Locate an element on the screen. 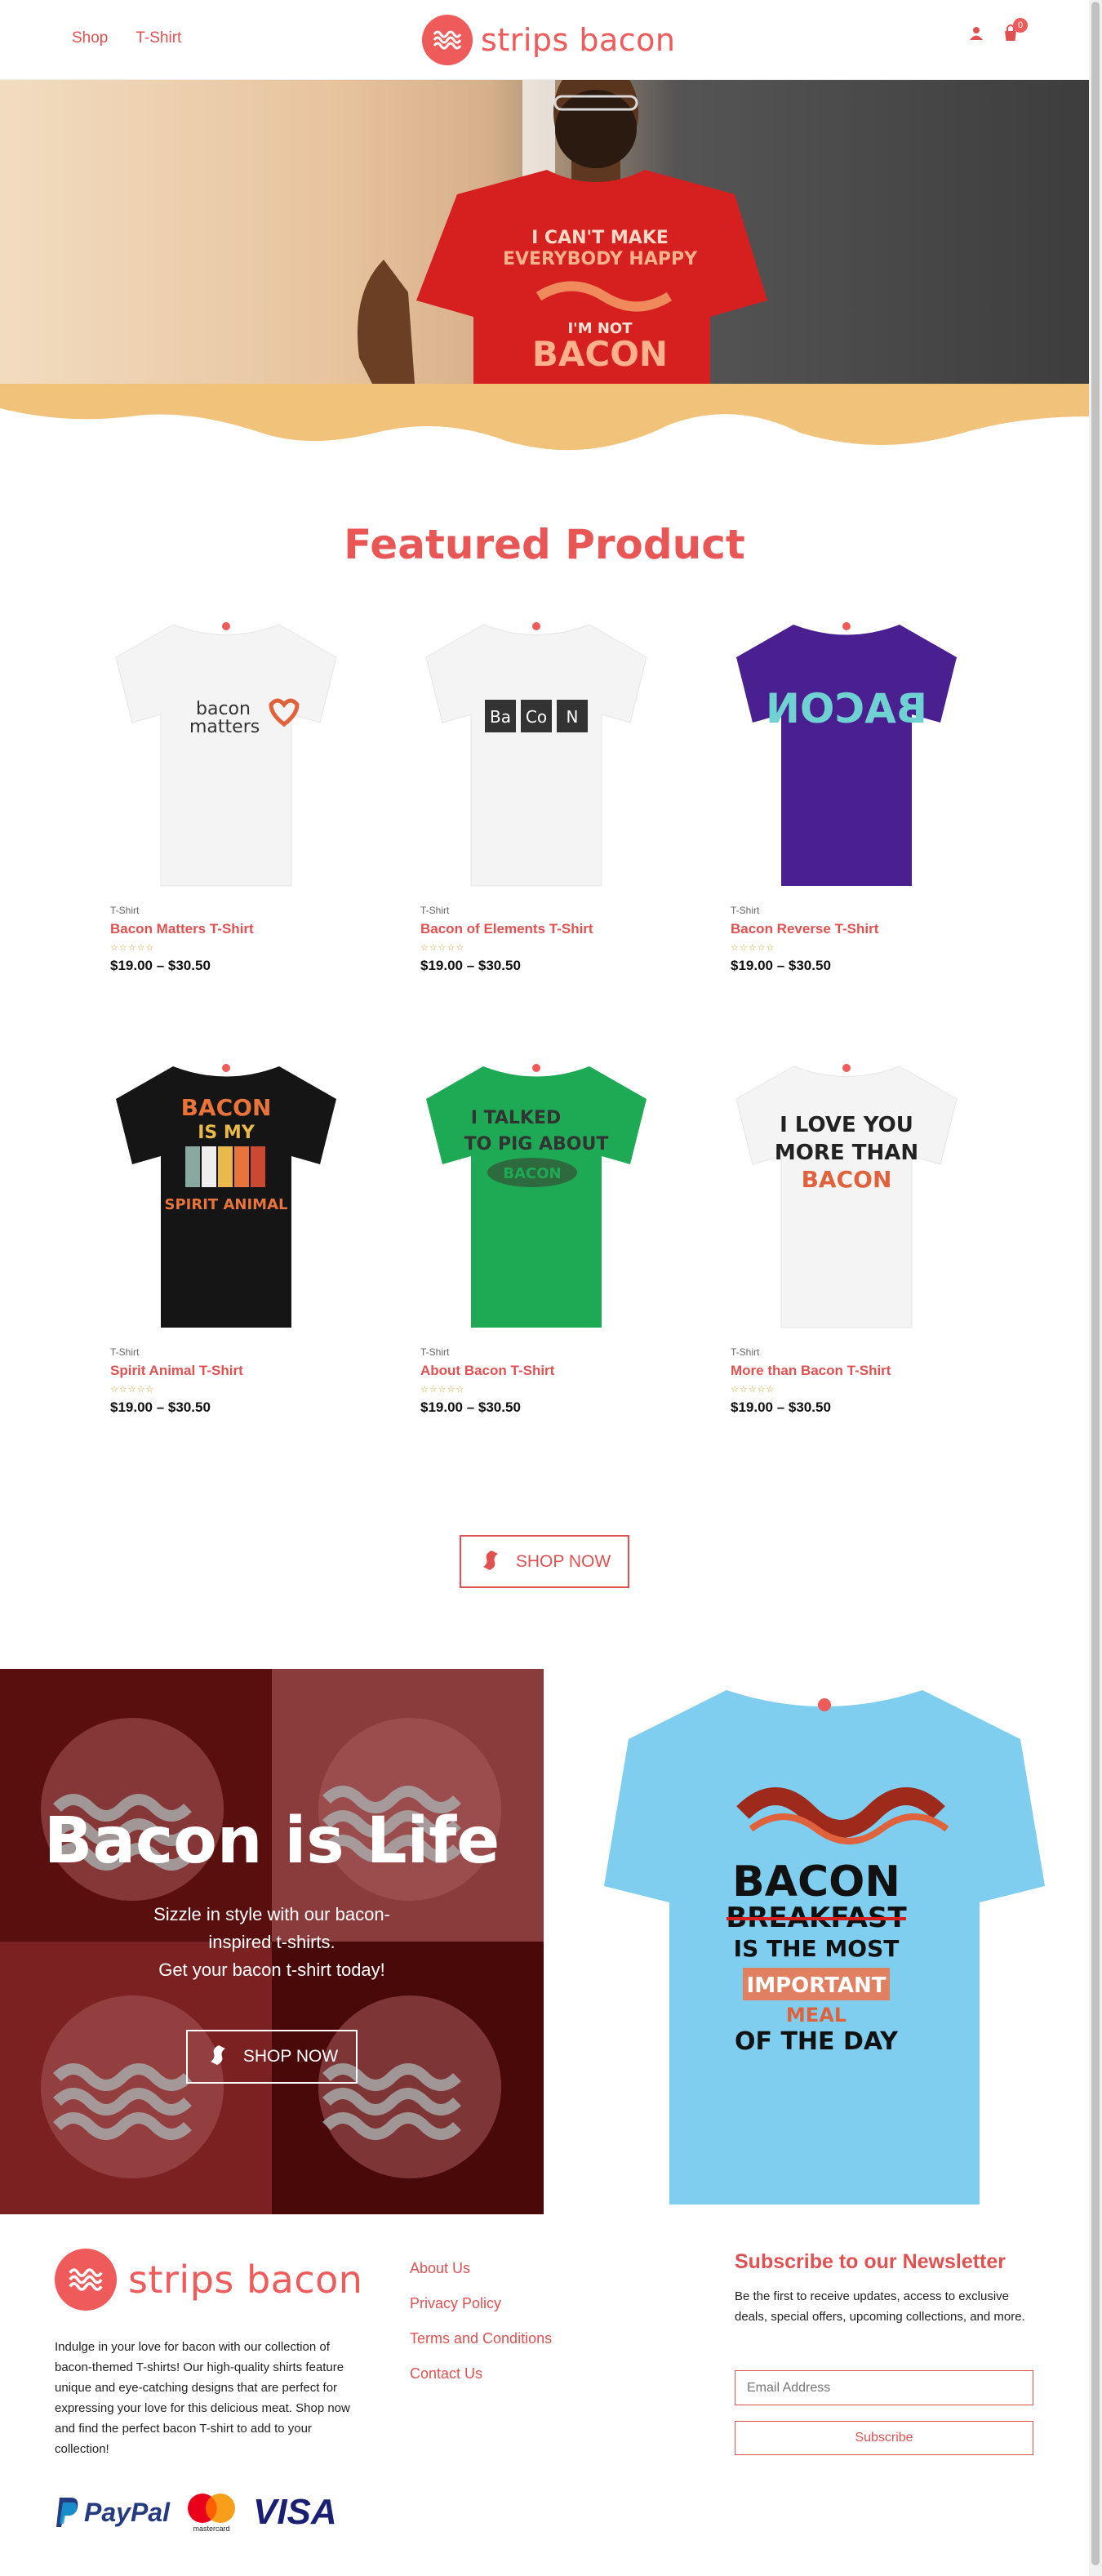 This screenshot has height=2576, width=1102. product-name: Spirit Animal T-Shirt is located at coordinates (229, 1371).